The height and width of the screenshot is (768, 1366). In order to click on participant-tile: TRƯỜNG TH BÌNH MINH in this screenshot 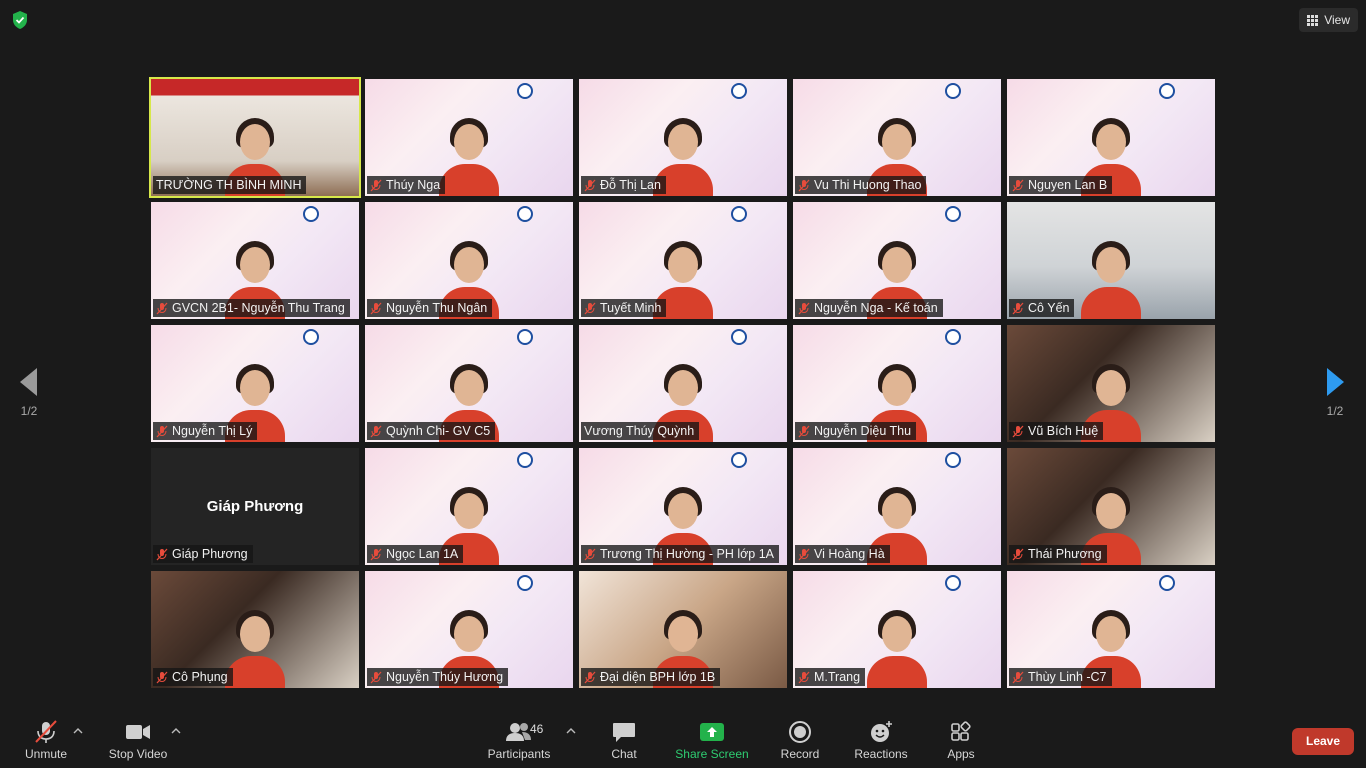, I will do `click(255, 137)`.